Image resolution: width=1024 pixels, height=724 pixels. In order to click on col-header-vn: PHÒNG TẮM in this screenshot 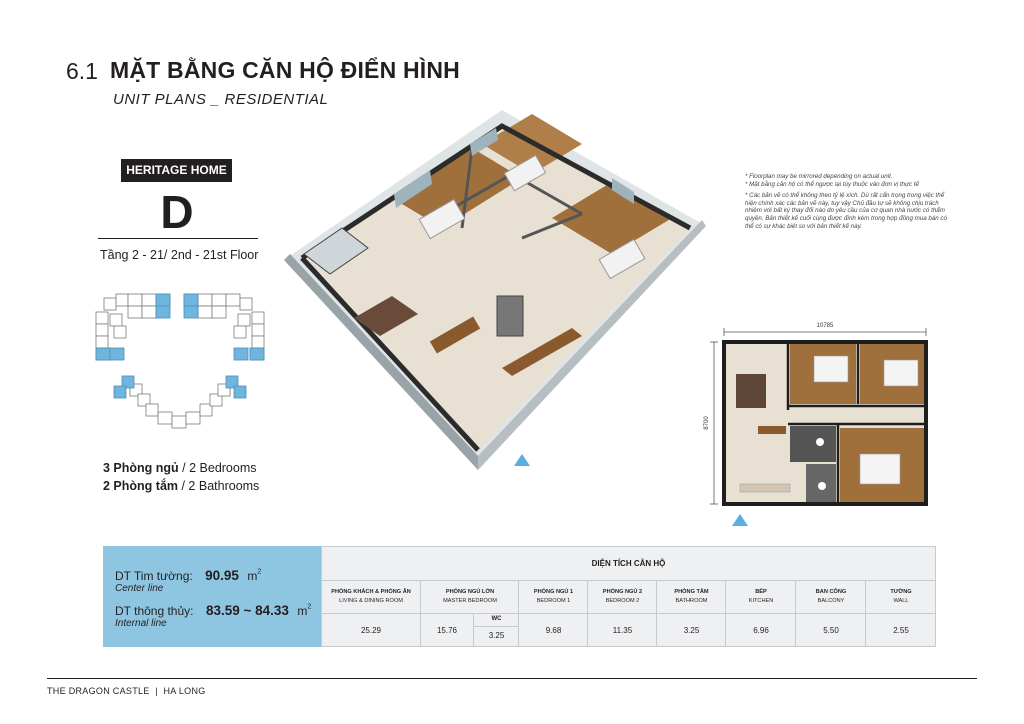, I will do `click(691, 592)`.